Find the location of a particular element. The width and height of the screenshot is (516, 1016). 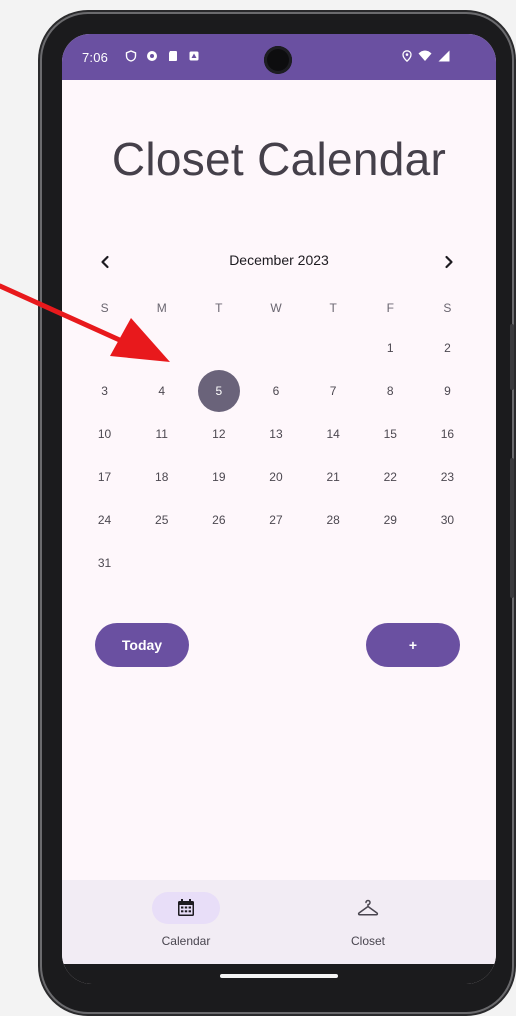

calendar-day-label: 15 is located at coordinates (390, 434).